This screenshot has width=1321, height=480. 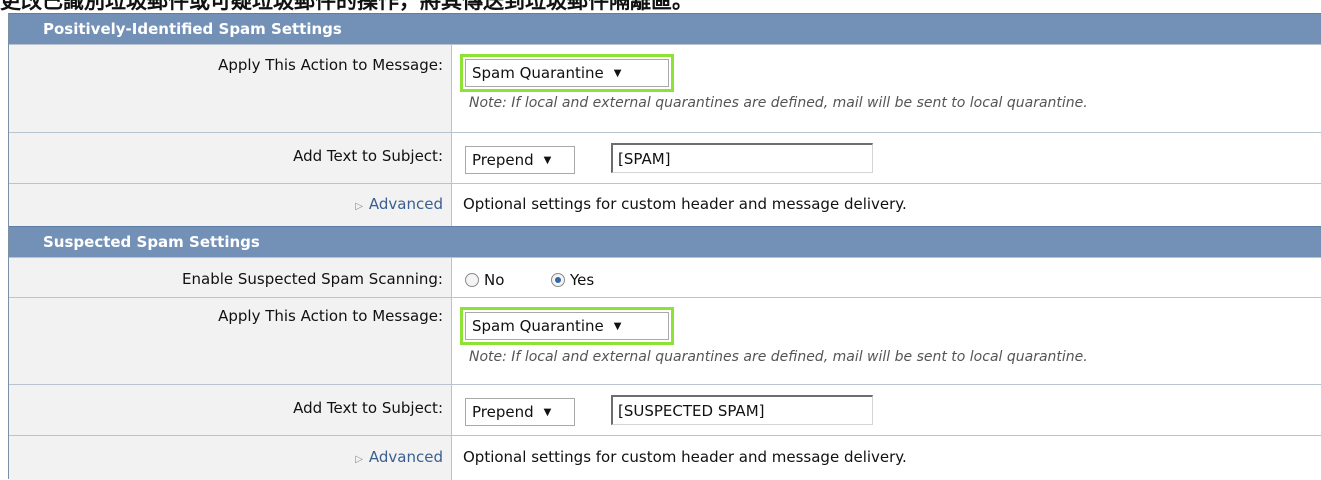 What do you see at coordinates (665, 241) in the screenshot?
I see `suspected-section-header: Suspected Spam Settings` at bounding box center [665, 241].